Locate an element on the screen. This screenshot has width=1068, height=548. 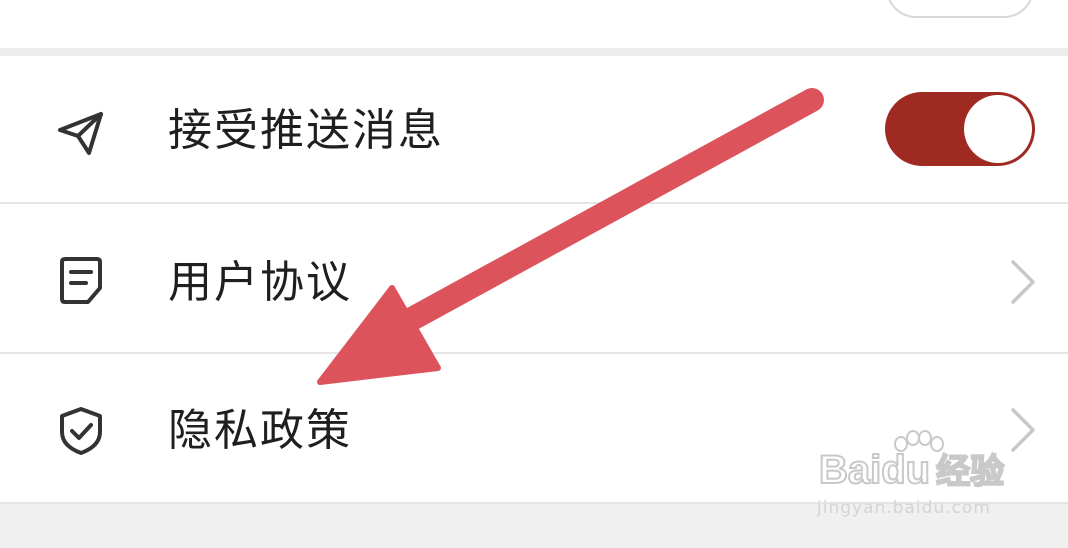
chevron-right-icon is located at coordinates (1023, 282).